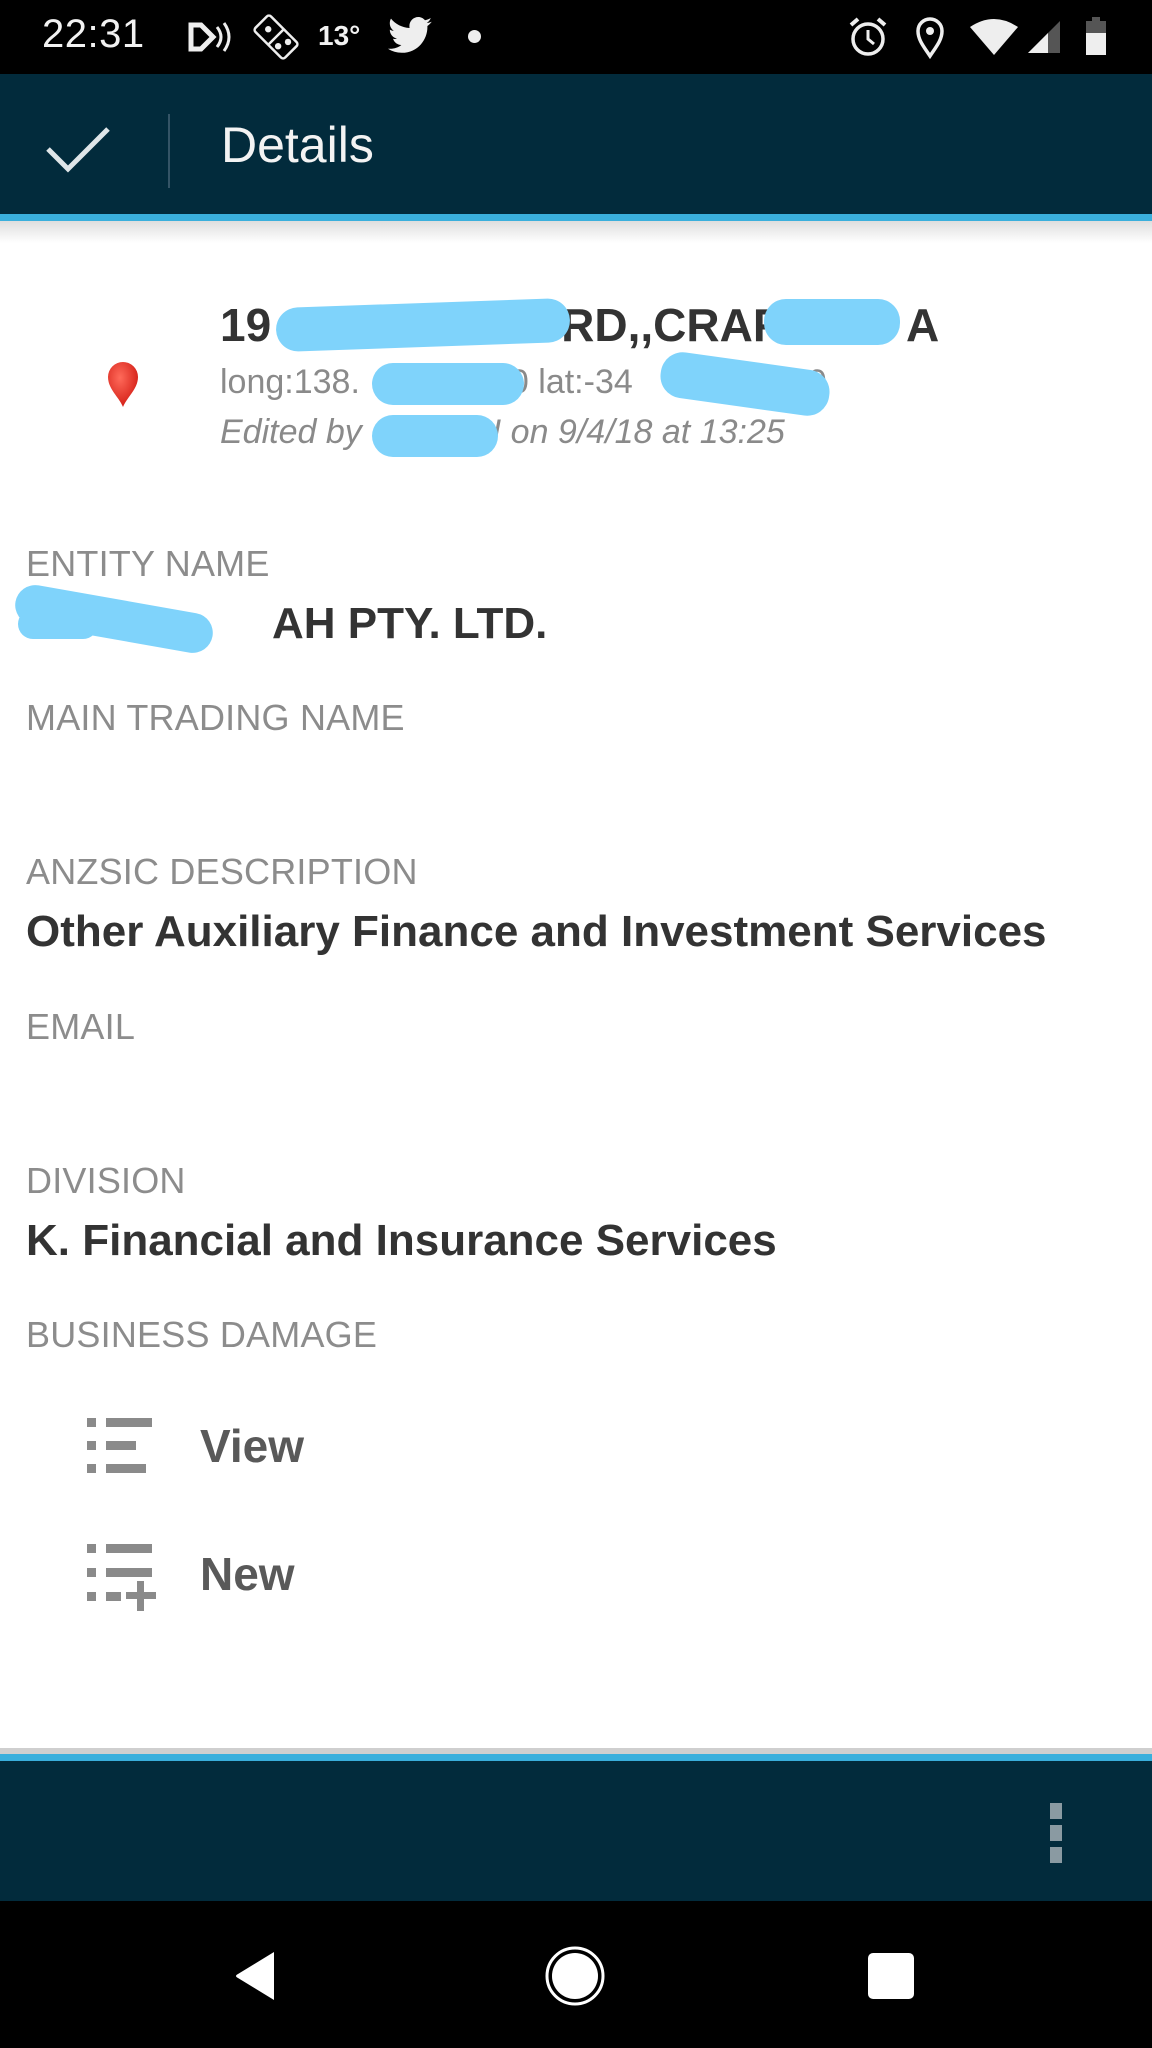 This screenshot has height=2048, width=1152. Describe the element at coordinates (1056, 1833) in the screenshot. I see `more-vertical-icon` at that location.